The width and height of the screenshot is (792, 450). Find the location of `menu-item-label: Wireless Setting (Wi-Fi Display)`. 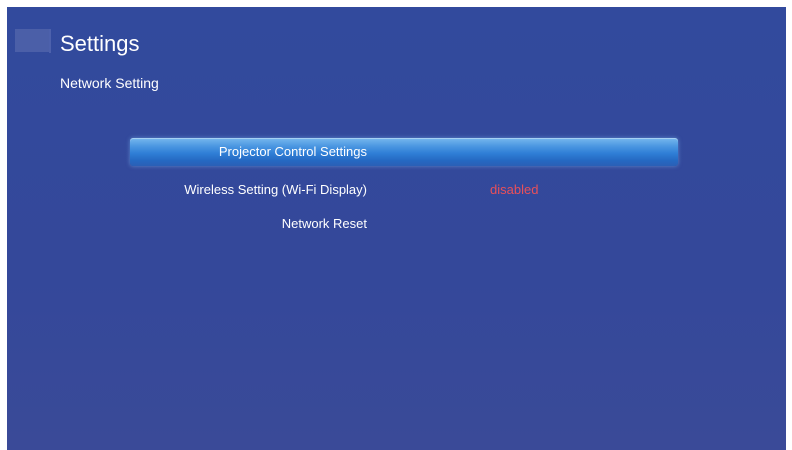

menu-item-label: Wireless Setting (Wi-Fi Display) is located at coordinates (275, 189).